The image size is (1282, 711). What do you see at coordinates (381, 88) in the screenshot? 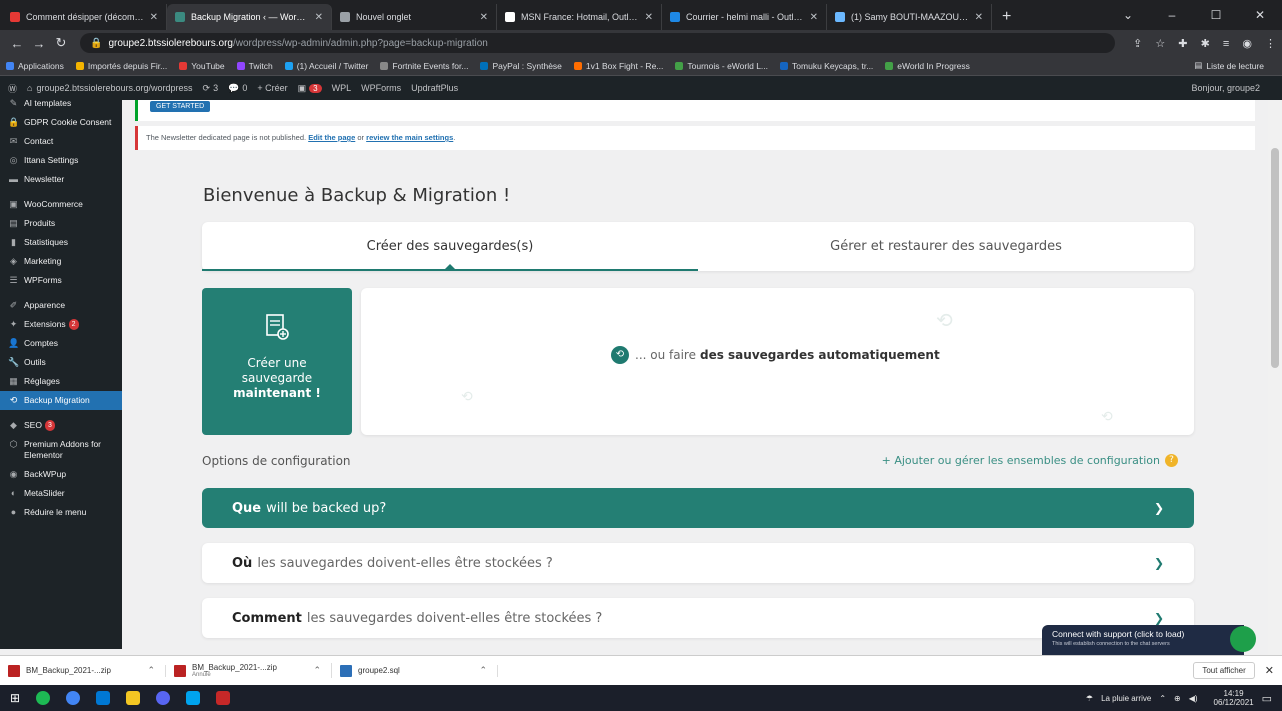
I see `adminbar-wpforms: WPForms` at bounding box center [381, 88].